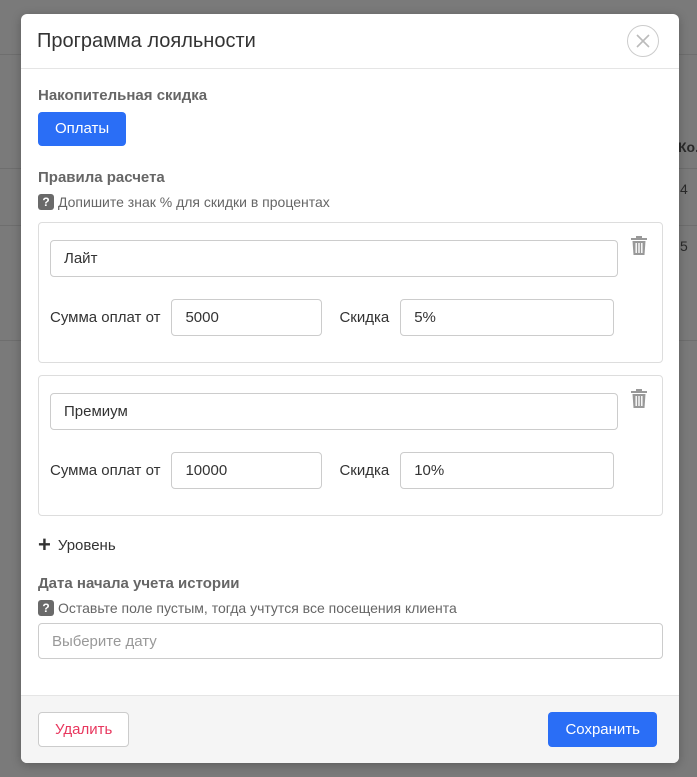 The image size is (697, 777). I want to click on close-button, so click(643, 41).